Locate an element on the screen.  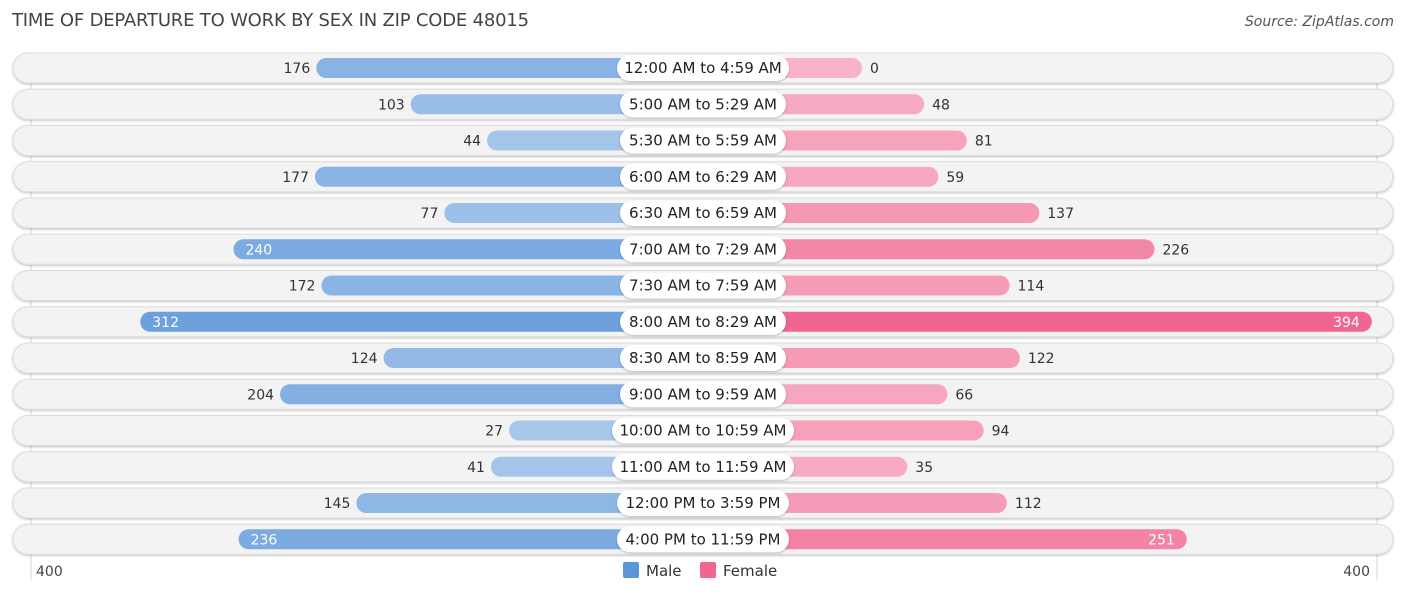
value-label-male: 124 is located at coordinates (364, 359).